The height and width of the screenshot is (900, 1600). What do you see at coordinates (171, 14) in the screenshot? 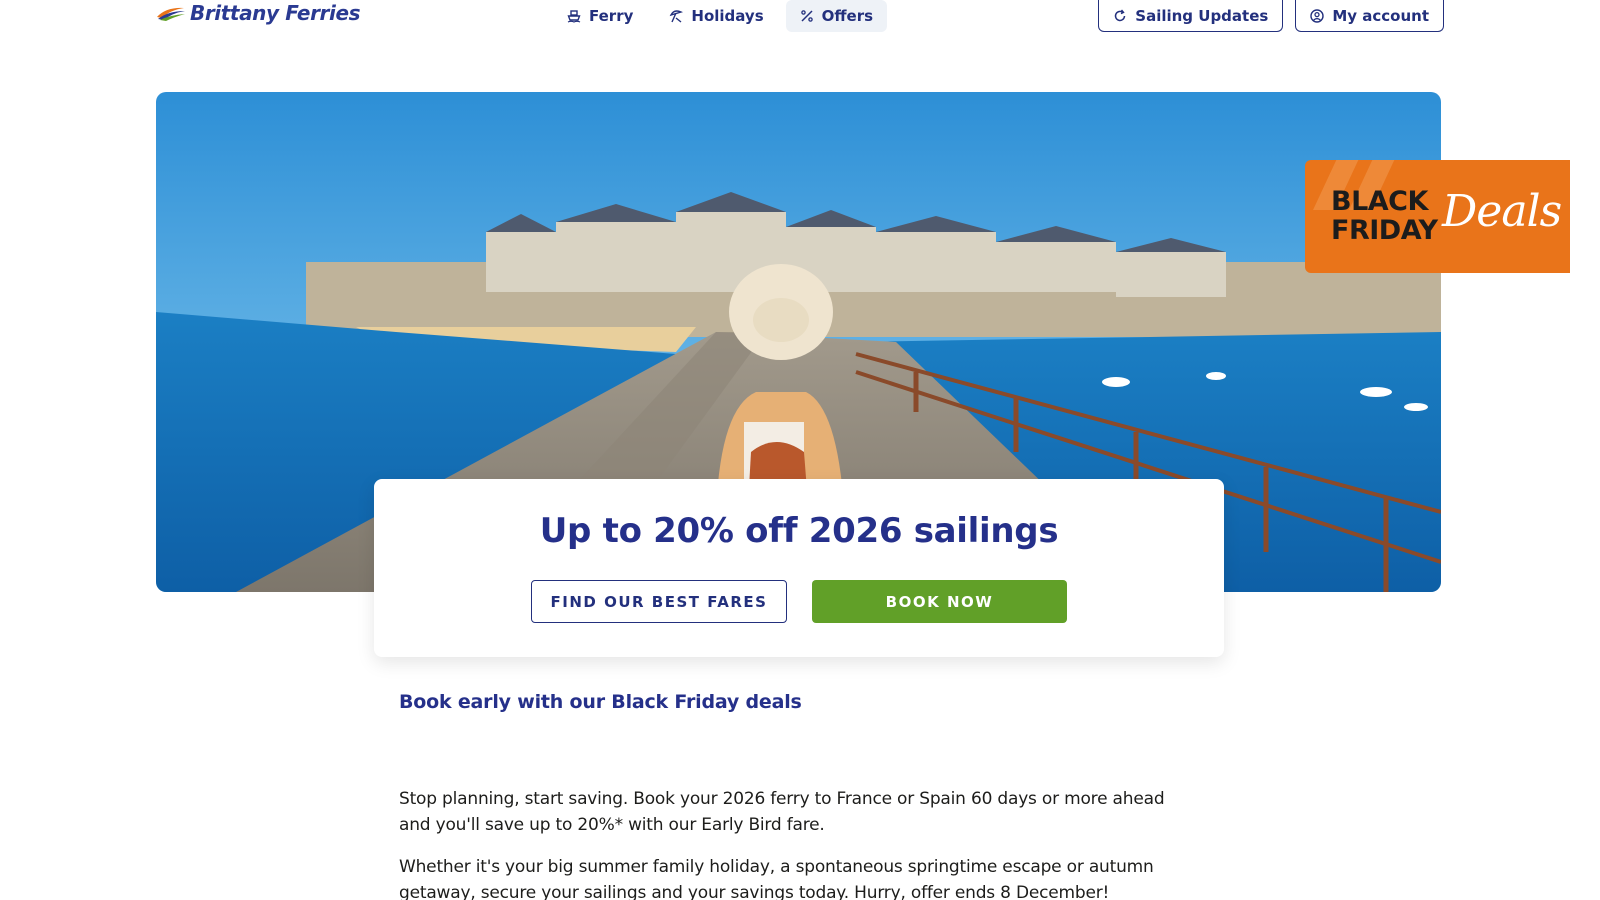
I see `logo-swoosh-icon` at bounding box center [171, 14].